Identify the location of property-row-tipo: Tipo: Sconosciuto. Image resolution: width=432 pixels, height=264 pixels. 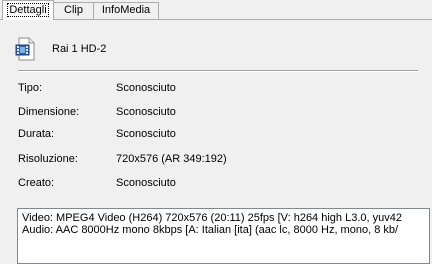
(218, 89).